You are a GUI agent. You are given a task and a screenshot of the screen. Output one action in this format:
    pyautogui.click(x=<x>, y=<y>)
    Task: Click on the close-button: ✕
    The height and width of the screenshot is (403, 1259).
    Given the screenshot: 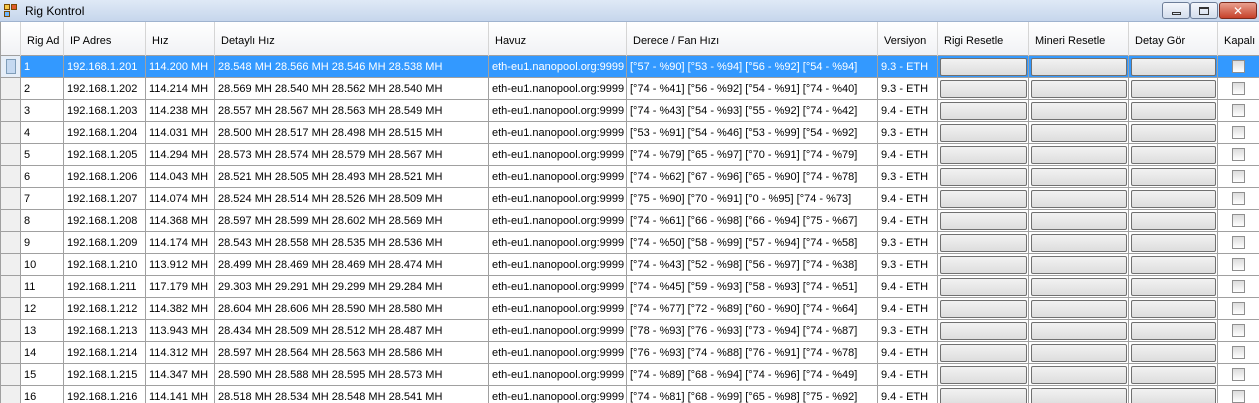 What is the action you would take?
    pyautogui.click(x=1238, y=10)
    